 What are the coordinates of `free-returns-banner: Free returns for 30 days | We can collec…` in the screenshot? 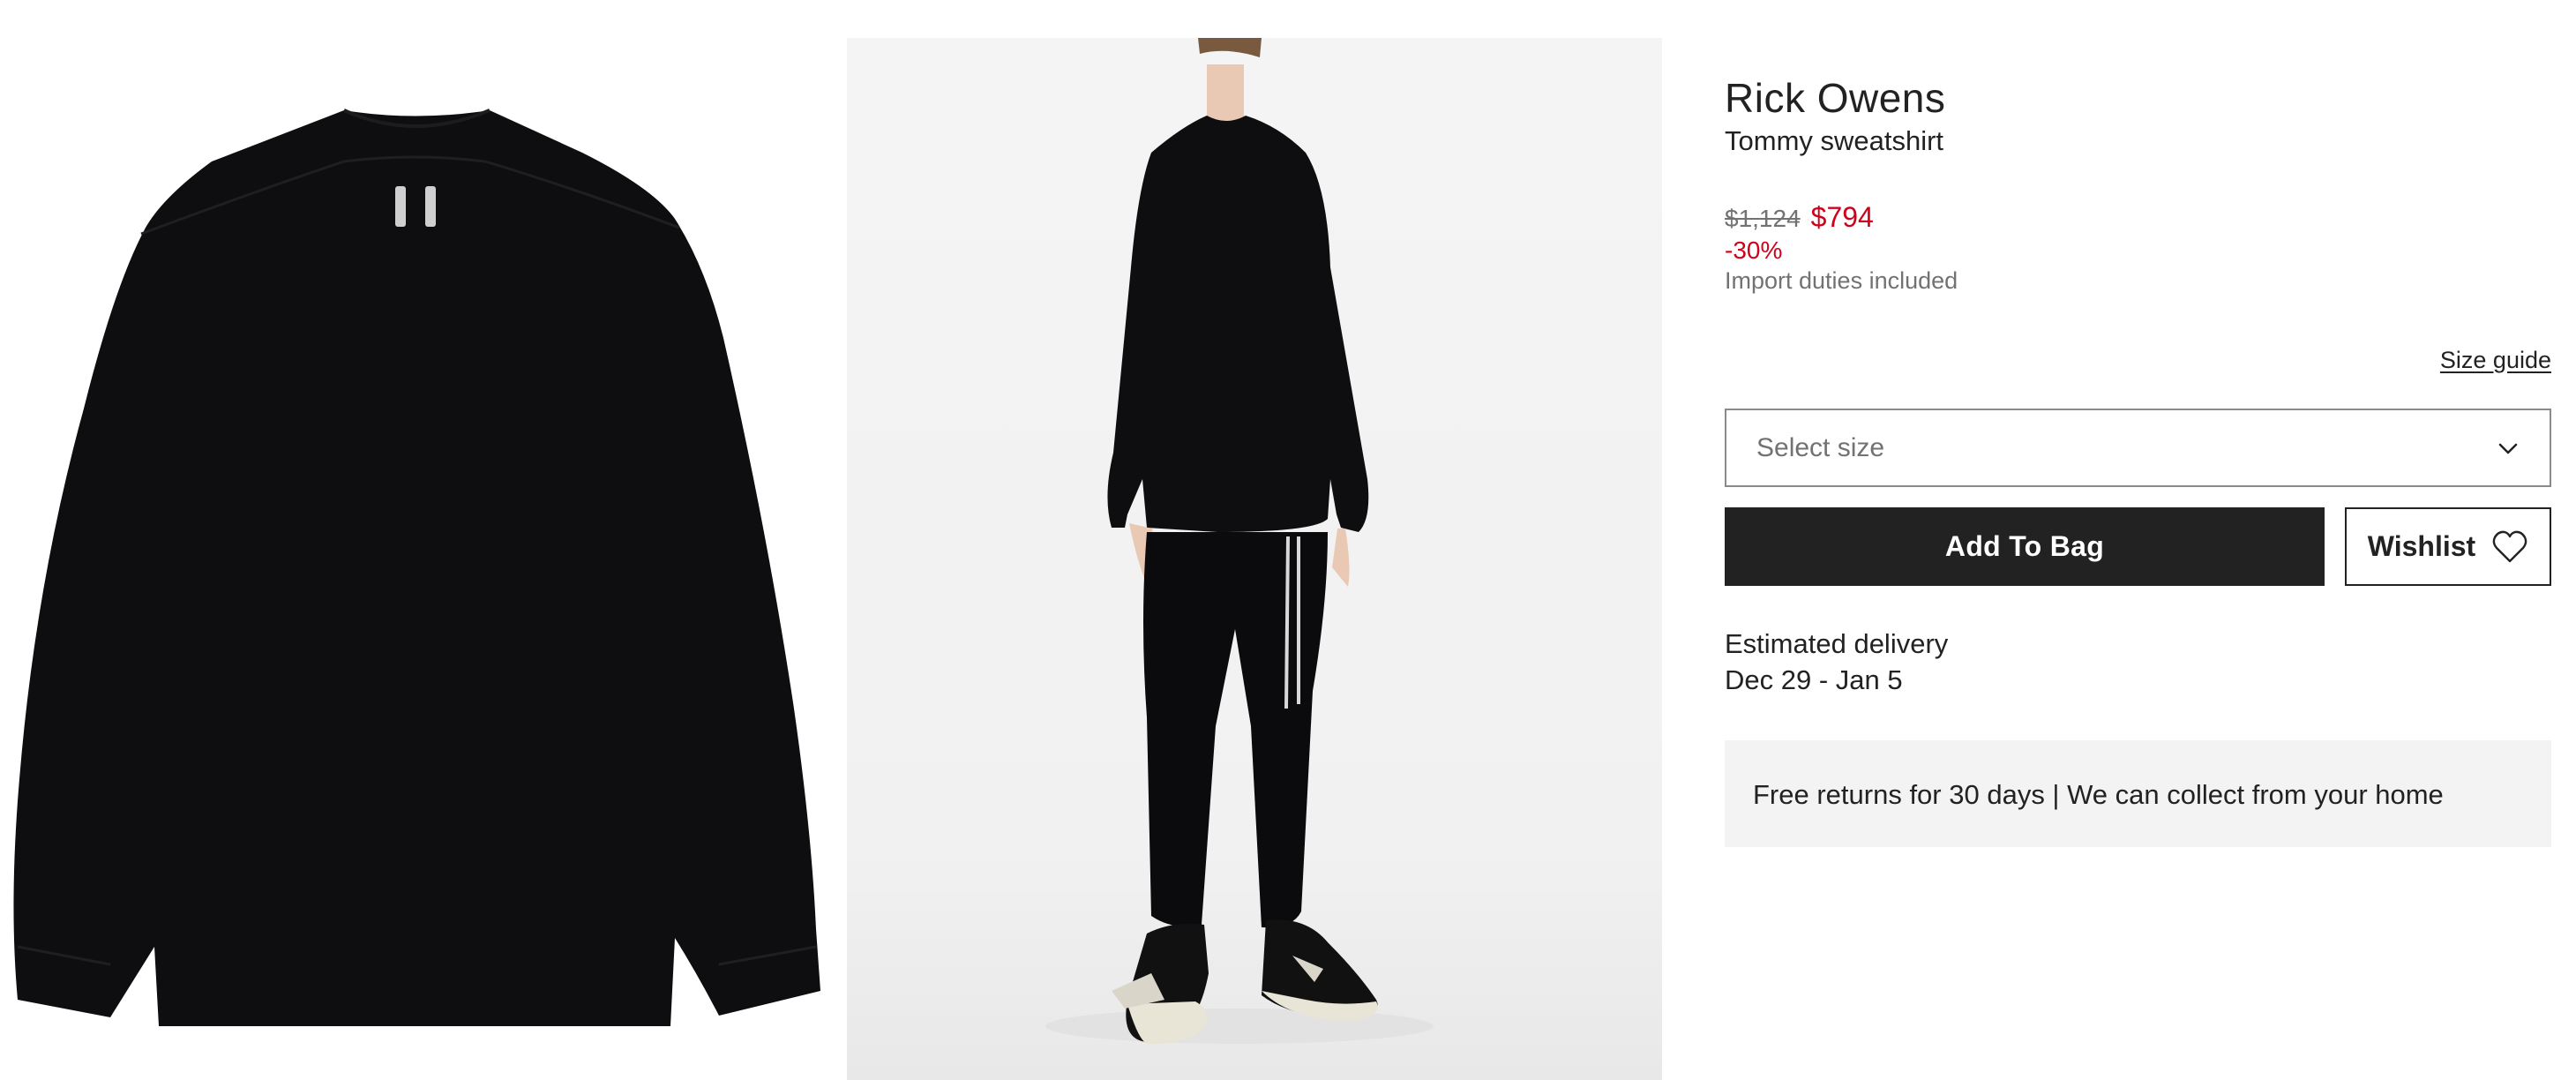 It's located at (2138, 793).